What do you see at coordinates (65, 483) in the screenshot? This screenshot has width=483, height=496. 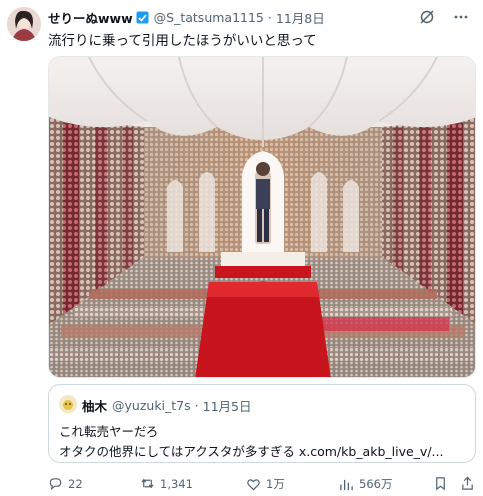 I see `reply-button: 22` at bounding box center [65, 483].